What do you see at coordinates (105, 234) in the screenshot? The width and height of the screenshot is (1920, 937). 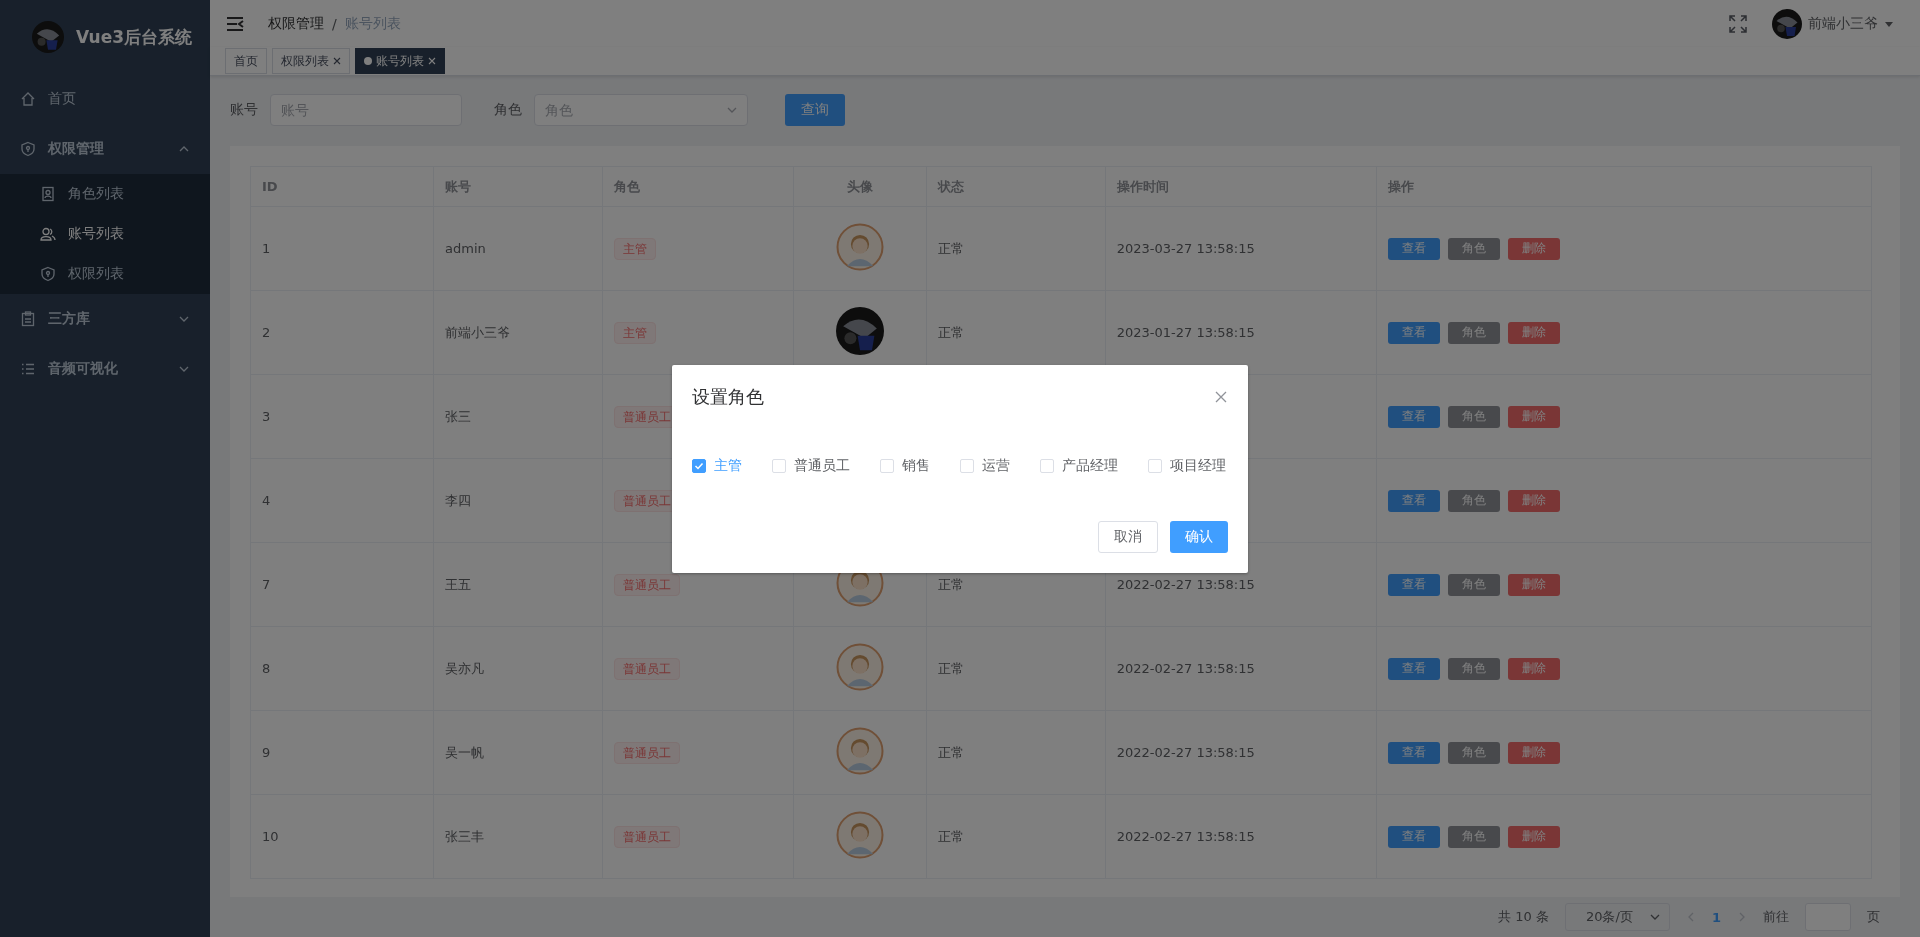 I see `submenu-item: 账号列表` at bounding box center [105, 234].